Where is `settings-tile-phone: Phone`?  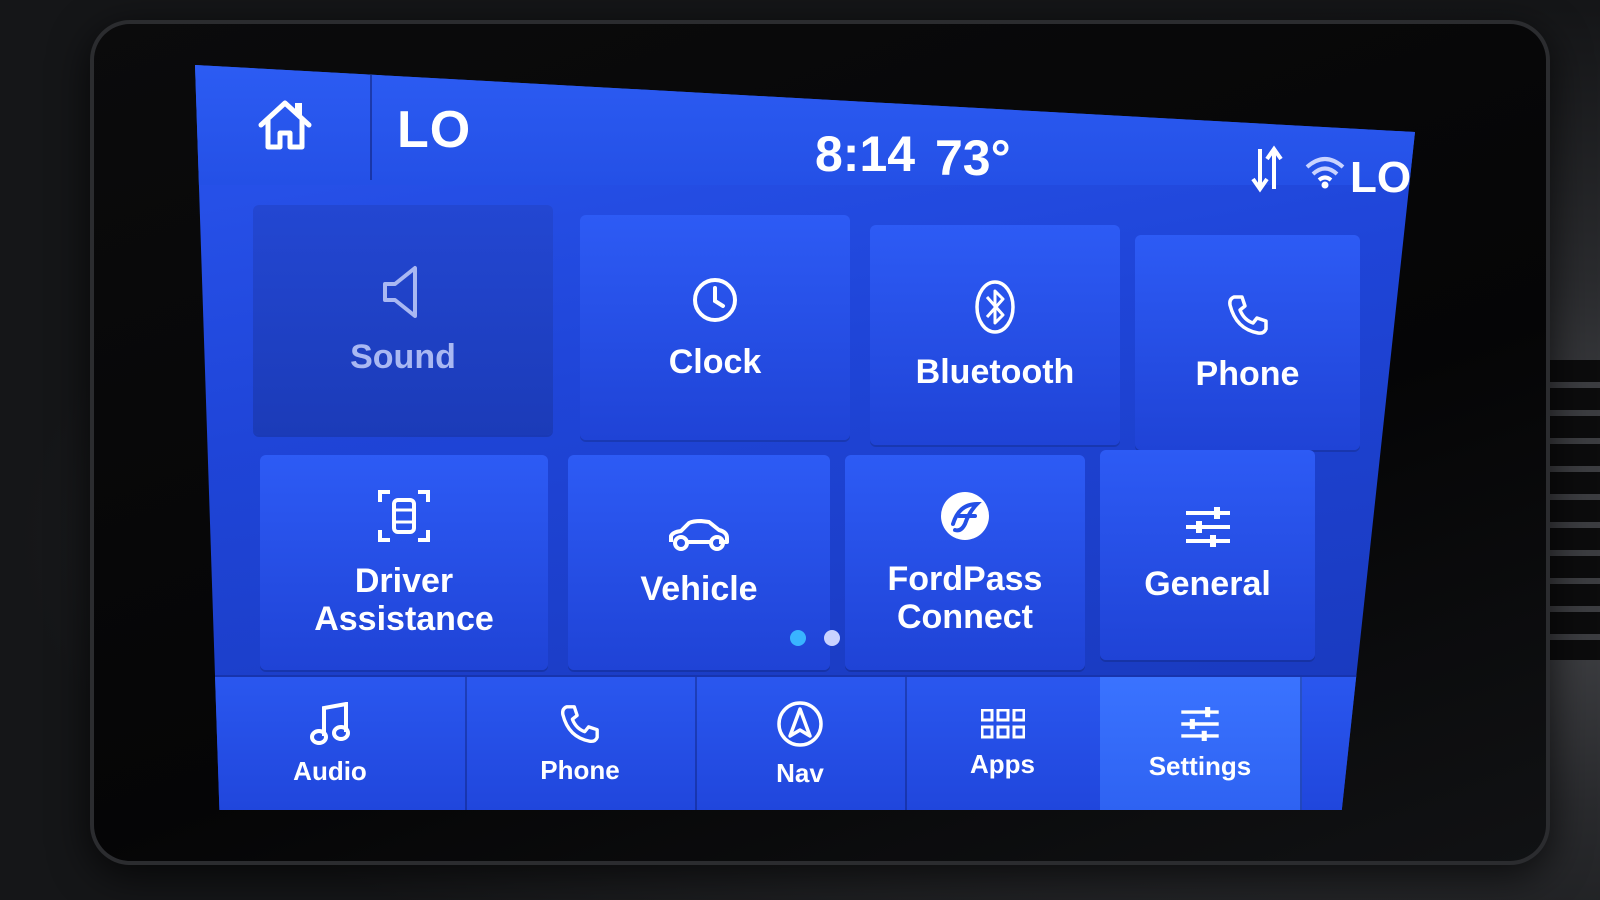 settings-tile-phone: Phone is located at coordinates (1247, 342).